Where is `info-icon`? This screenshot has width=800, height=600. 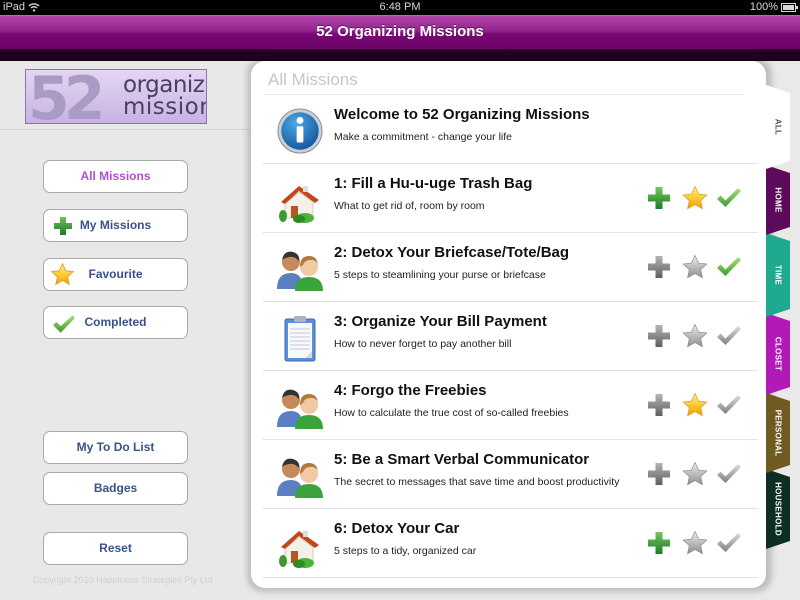 info-icon is located at coordinates (300, 131).